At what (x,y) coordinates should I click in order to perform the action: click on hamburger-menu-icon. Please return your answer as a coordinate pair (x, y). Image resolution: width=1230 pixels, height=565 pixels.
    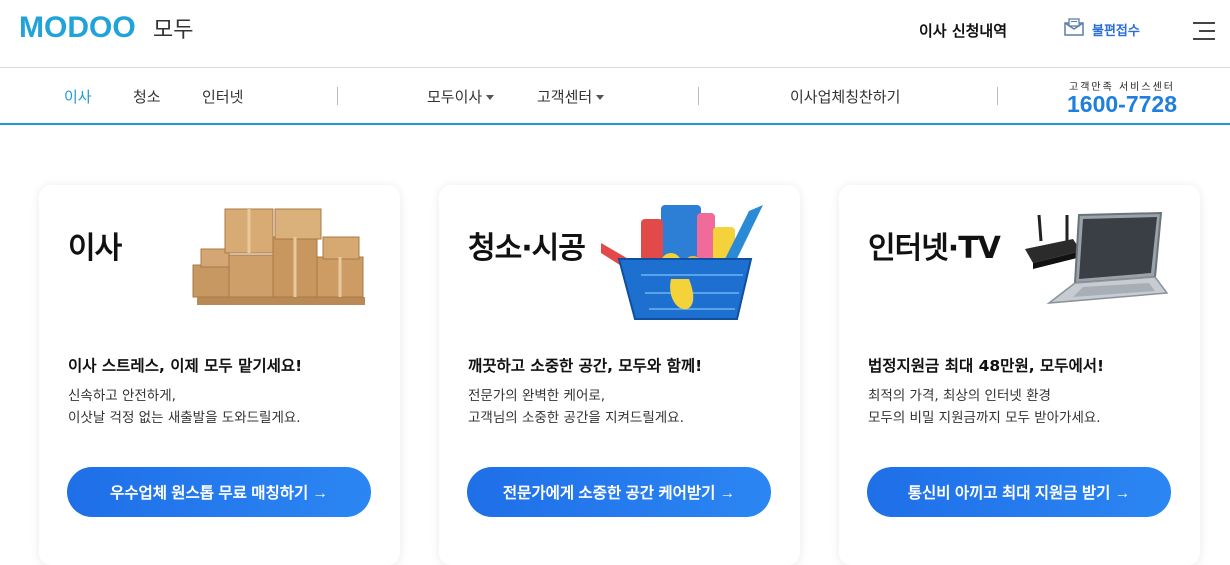
    Looking at the image, I should click on (1204, 30).